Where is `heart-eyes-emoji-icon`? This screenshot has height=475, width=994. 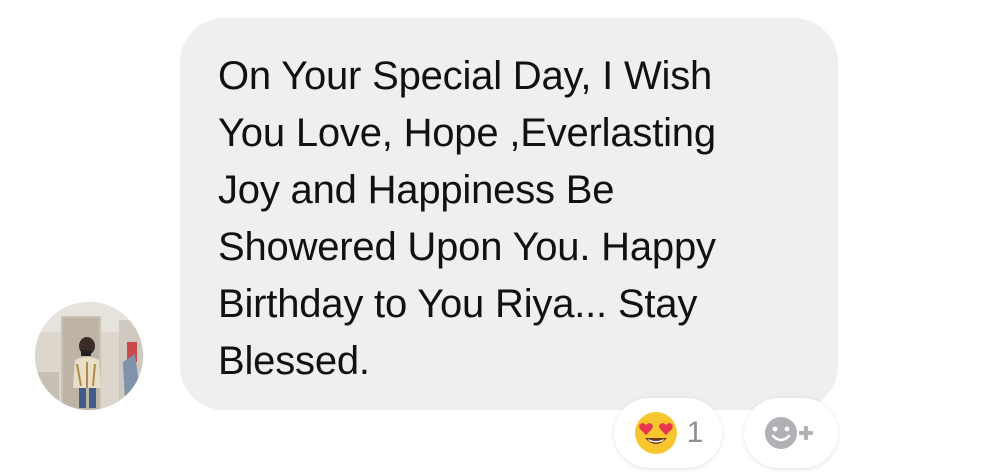 heart-eyes-emoji-icon is located at coordinates (655, 433).